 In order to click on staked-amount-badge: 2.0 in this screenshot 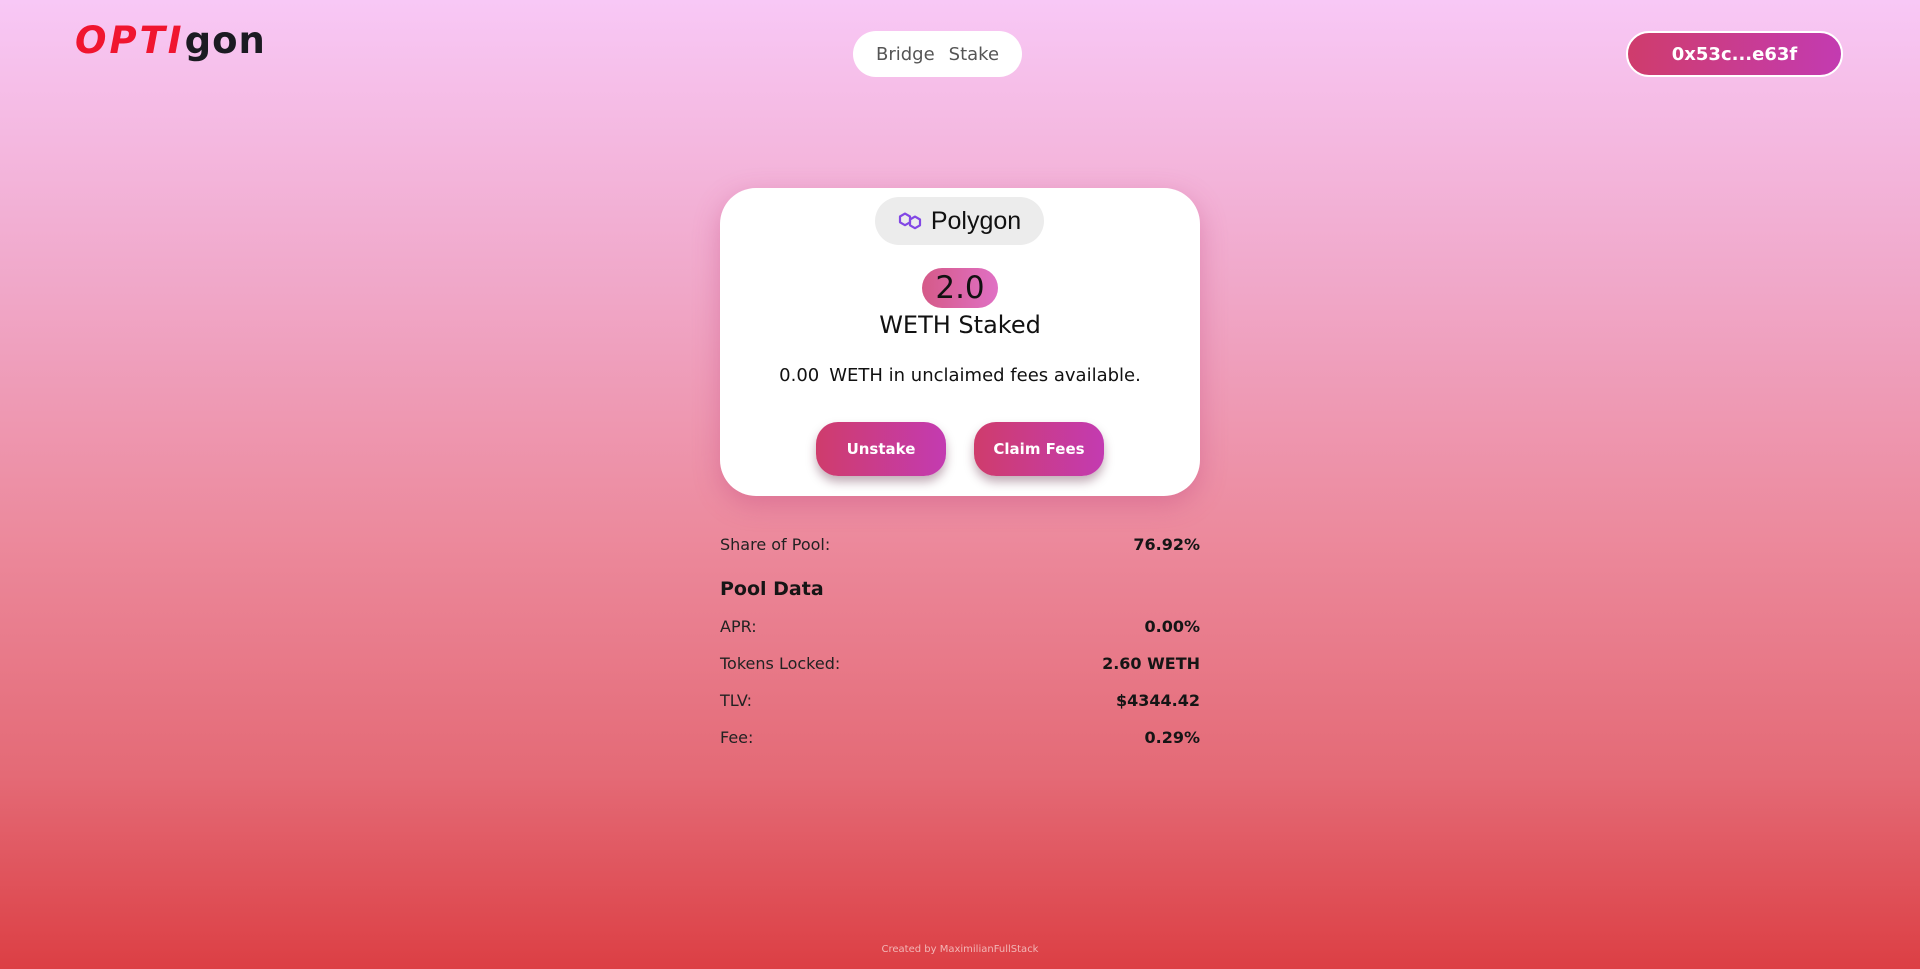, I will do `click(960, 288)`.